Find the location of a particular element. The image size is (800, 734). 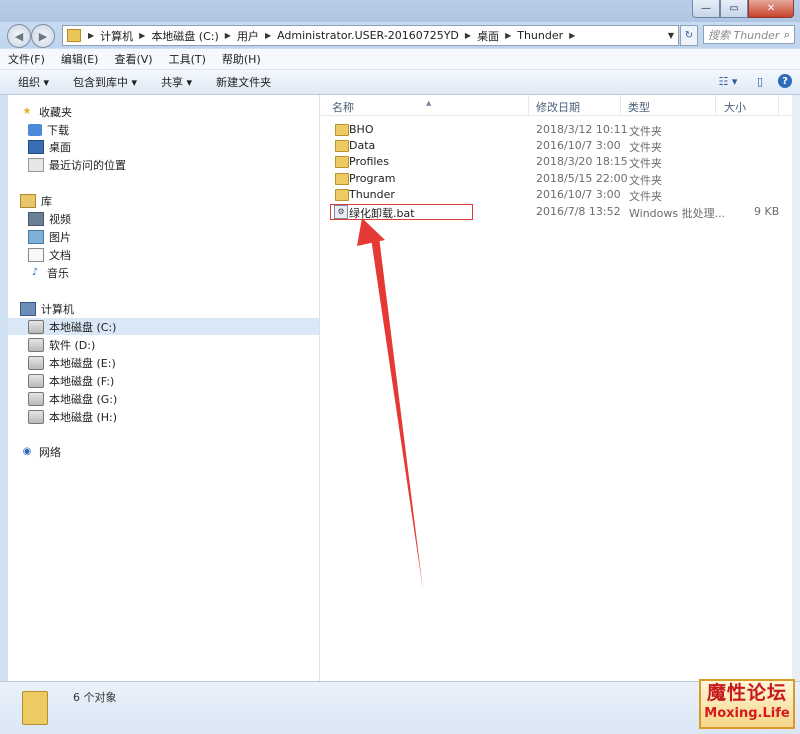

sidebar-item-label: 收藏夹 is located at coordinates (55, 112).